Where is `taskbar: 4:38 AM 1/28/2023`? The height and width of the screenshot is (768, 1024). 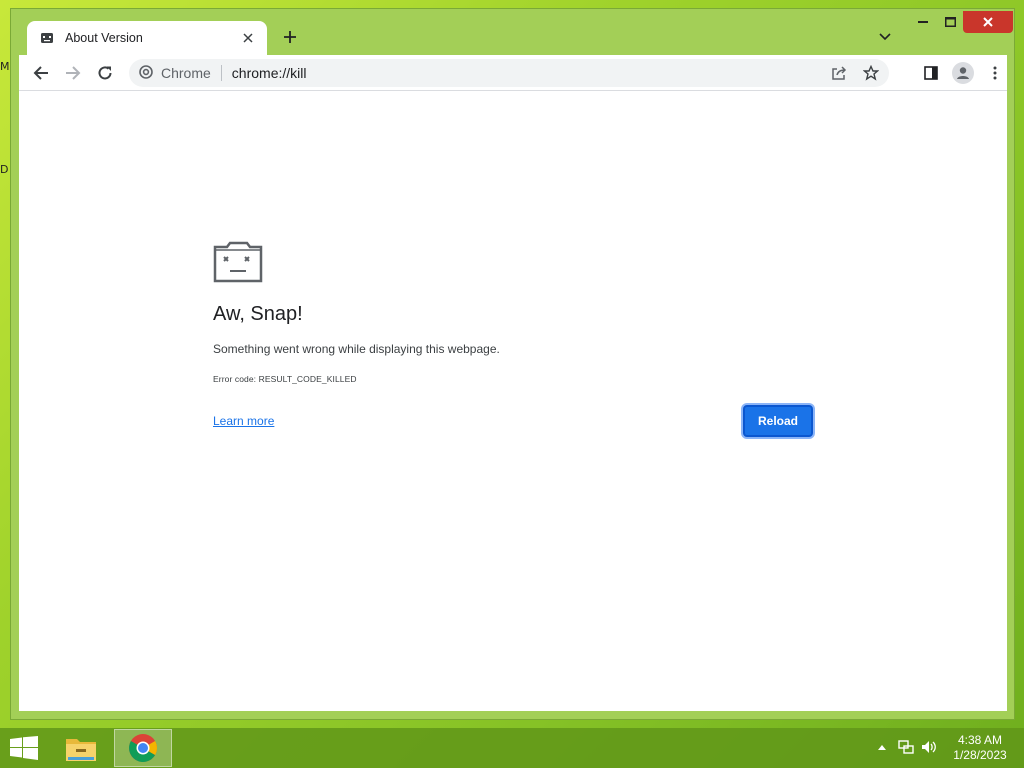 taskbar: 4:38 AM 1/28/2023 is located at coordinates (512, 748).